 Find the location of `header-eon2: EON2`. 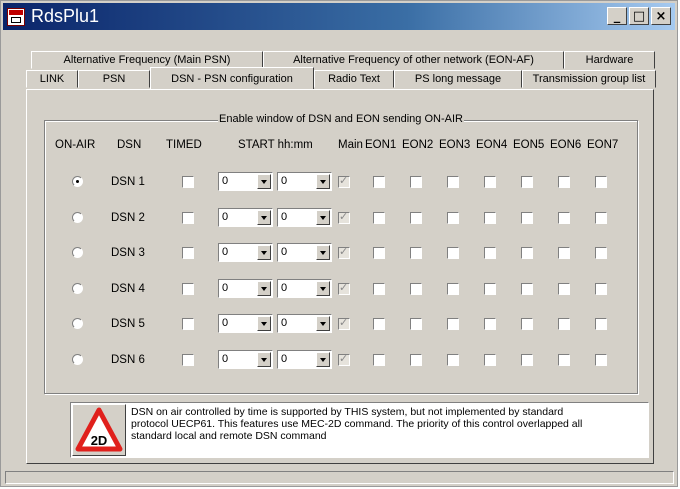

header-eon2: EON2 is located at coordinates (418, 145).